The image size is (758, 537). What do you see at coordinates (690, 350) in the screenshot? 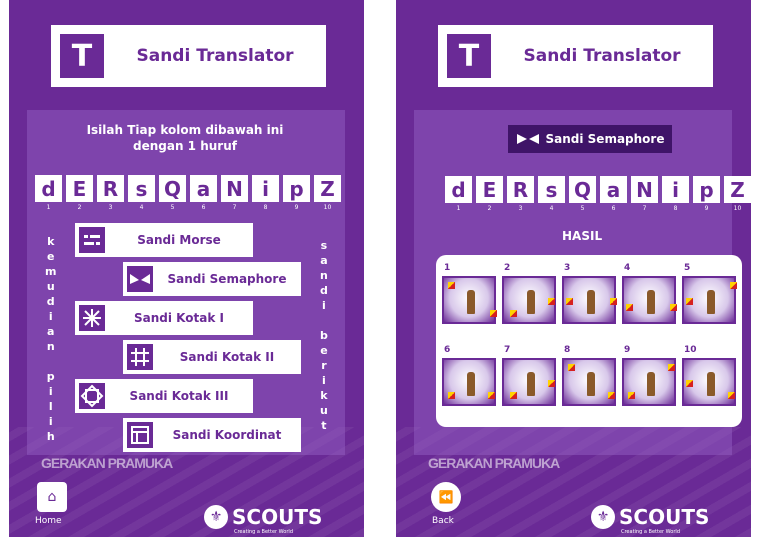
I see `result-number: 10` at bounding box center [690, 350].